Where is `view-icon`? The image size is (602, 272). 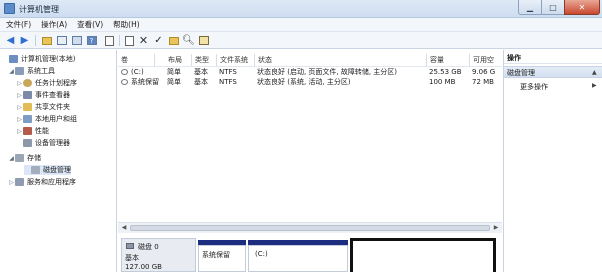 view-icon is located at coordinates (76, 40).